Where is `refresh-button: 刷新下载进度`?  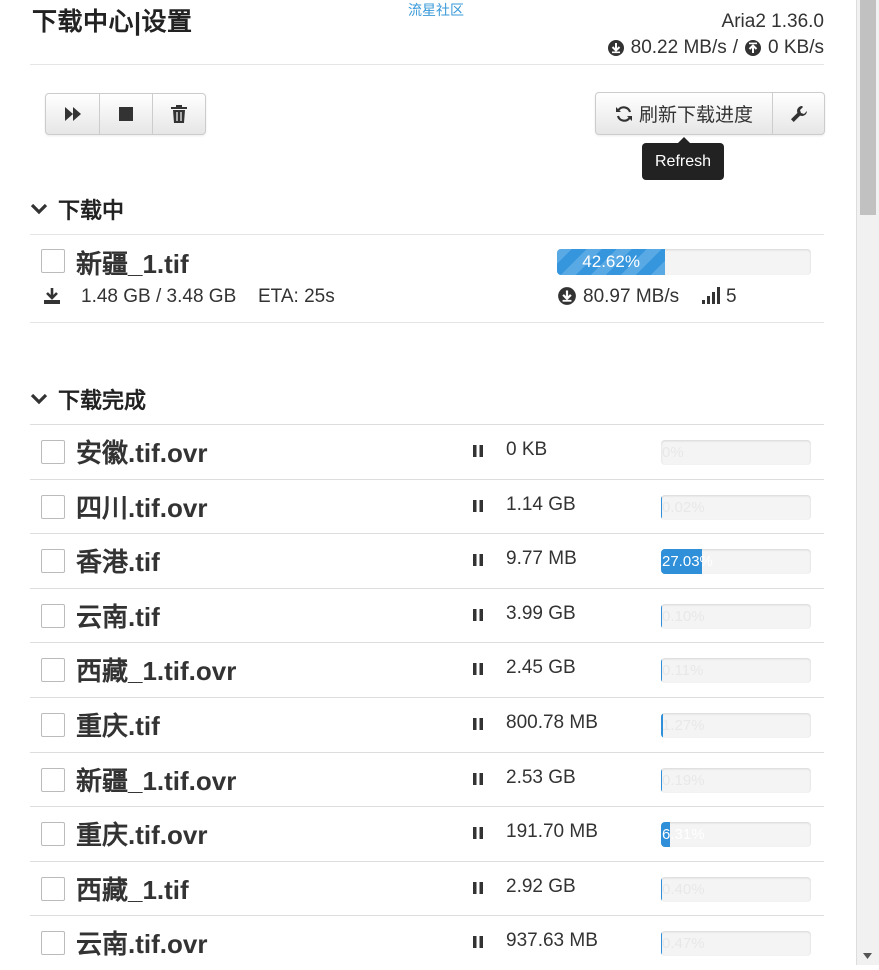
refresh-button: 刷新下载进度 is located at coordinates (684, 113).